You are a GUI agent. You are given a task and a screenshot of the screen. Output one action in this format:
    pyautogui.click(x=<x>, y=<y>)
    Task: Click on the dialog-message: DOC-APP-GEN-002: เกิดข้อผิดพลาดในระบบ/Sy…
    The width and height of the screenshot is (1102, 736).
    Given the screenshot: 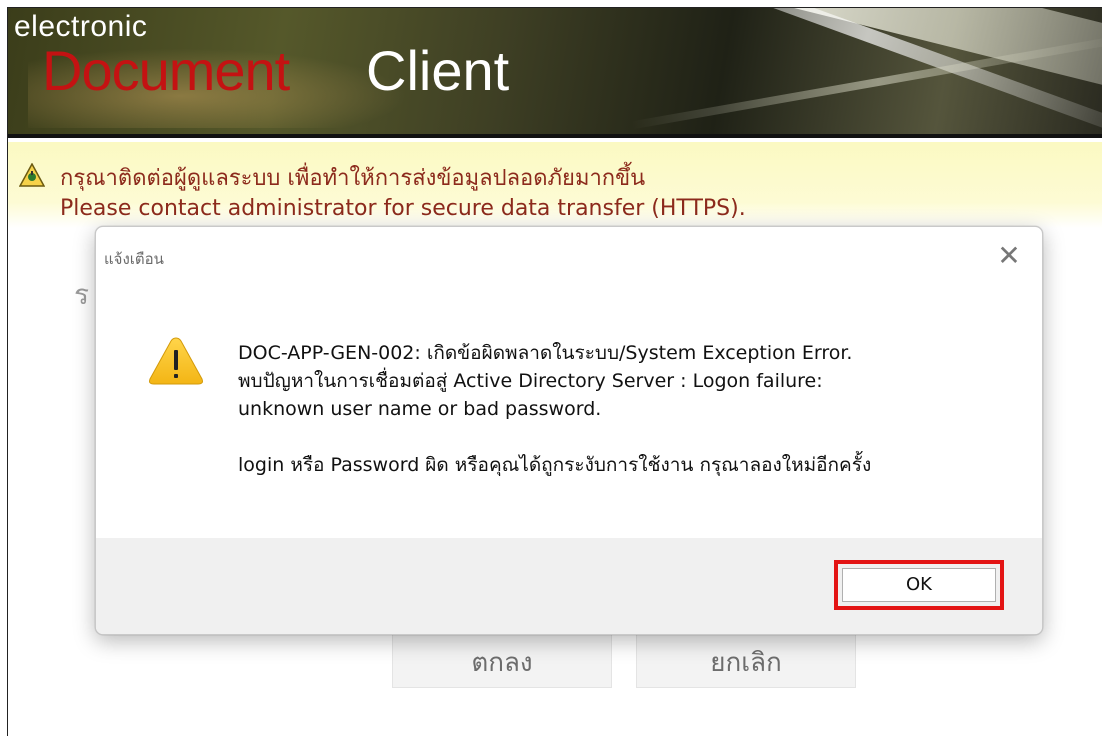 What is the action you would take?
    pyautogui.click(x=628, y=409)
    